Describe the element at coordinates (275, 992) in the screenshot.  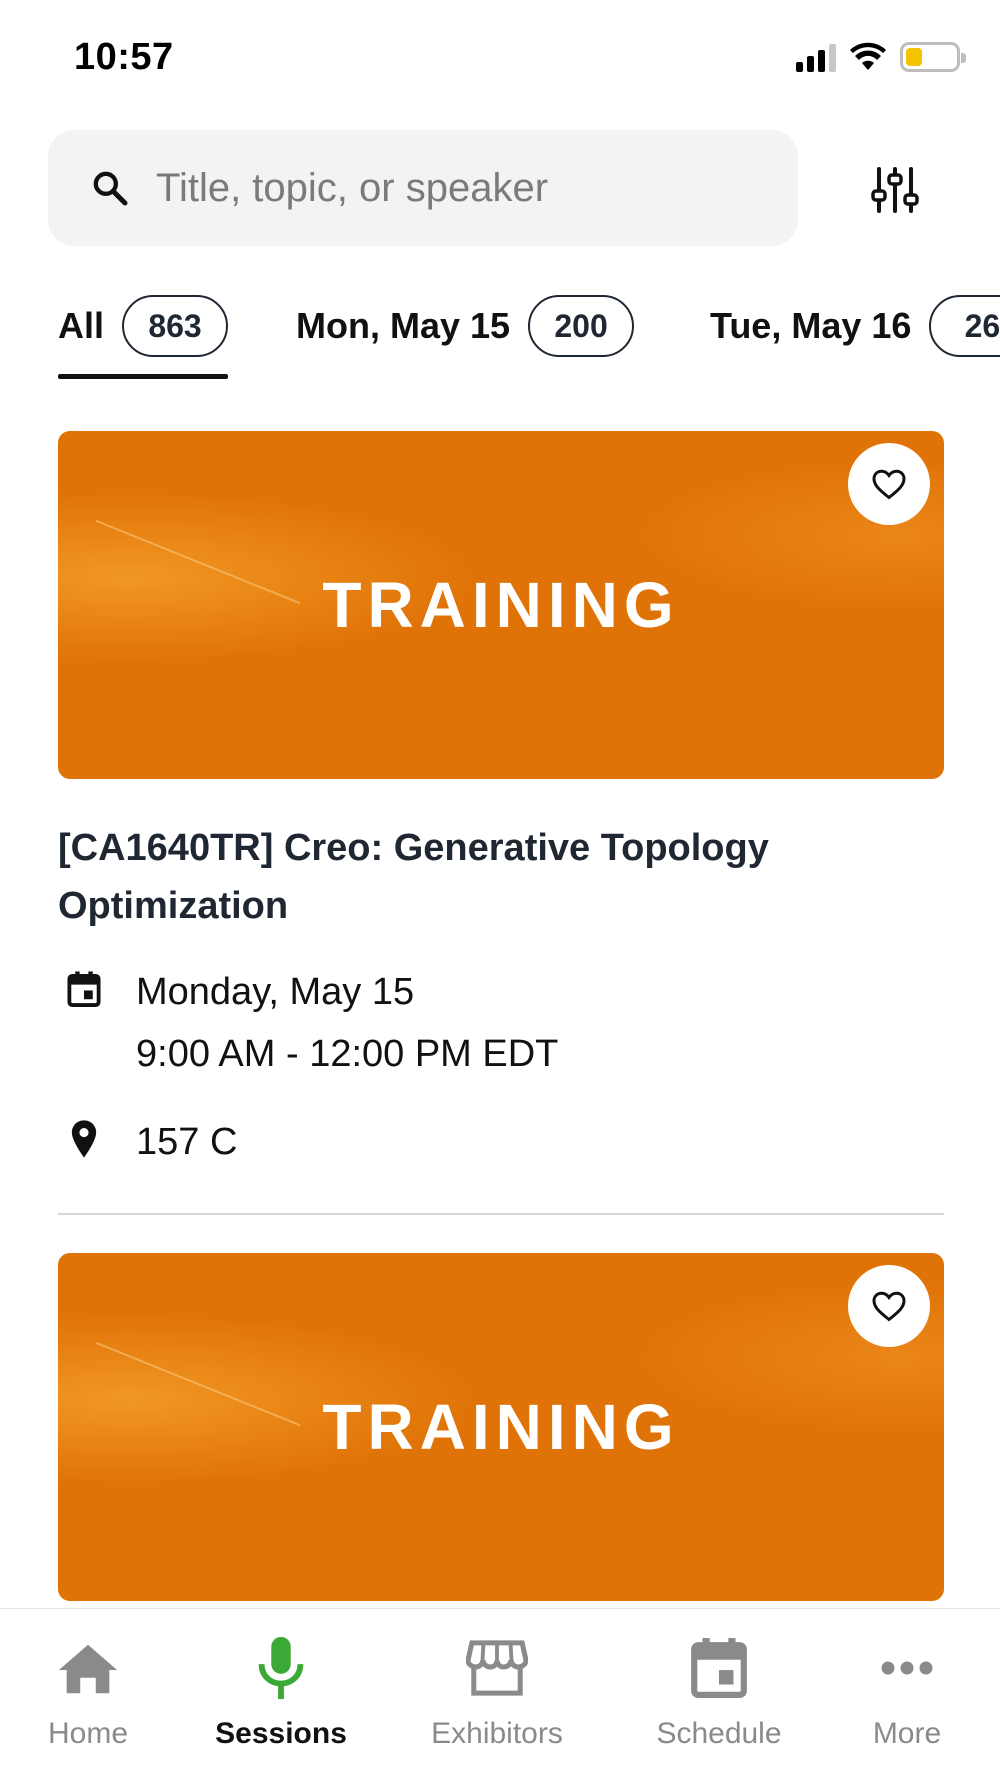
I see `session-date: Monday, May 15` at that location.